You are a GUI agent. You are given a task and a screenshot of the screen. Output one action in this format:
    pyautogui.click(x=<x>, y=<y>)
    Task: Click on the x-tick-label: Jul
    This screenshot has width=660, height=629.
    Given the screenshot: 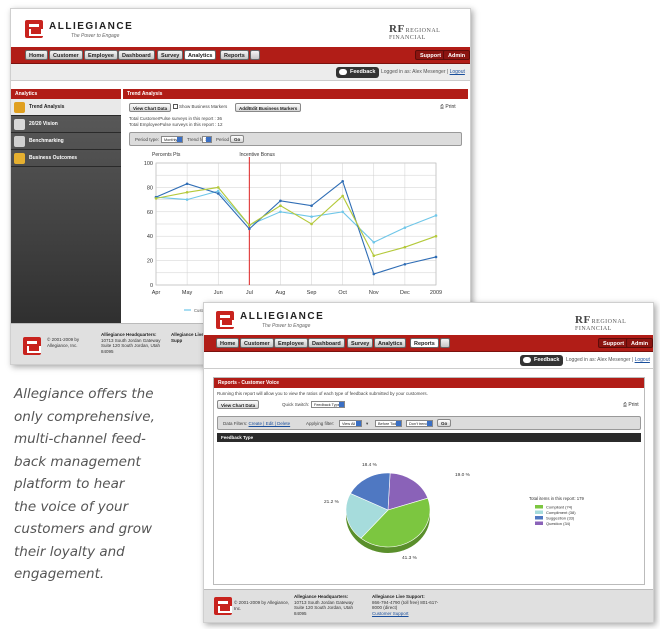 What is the action you would take?
    pyautogui.click(x=249, y=293)
    